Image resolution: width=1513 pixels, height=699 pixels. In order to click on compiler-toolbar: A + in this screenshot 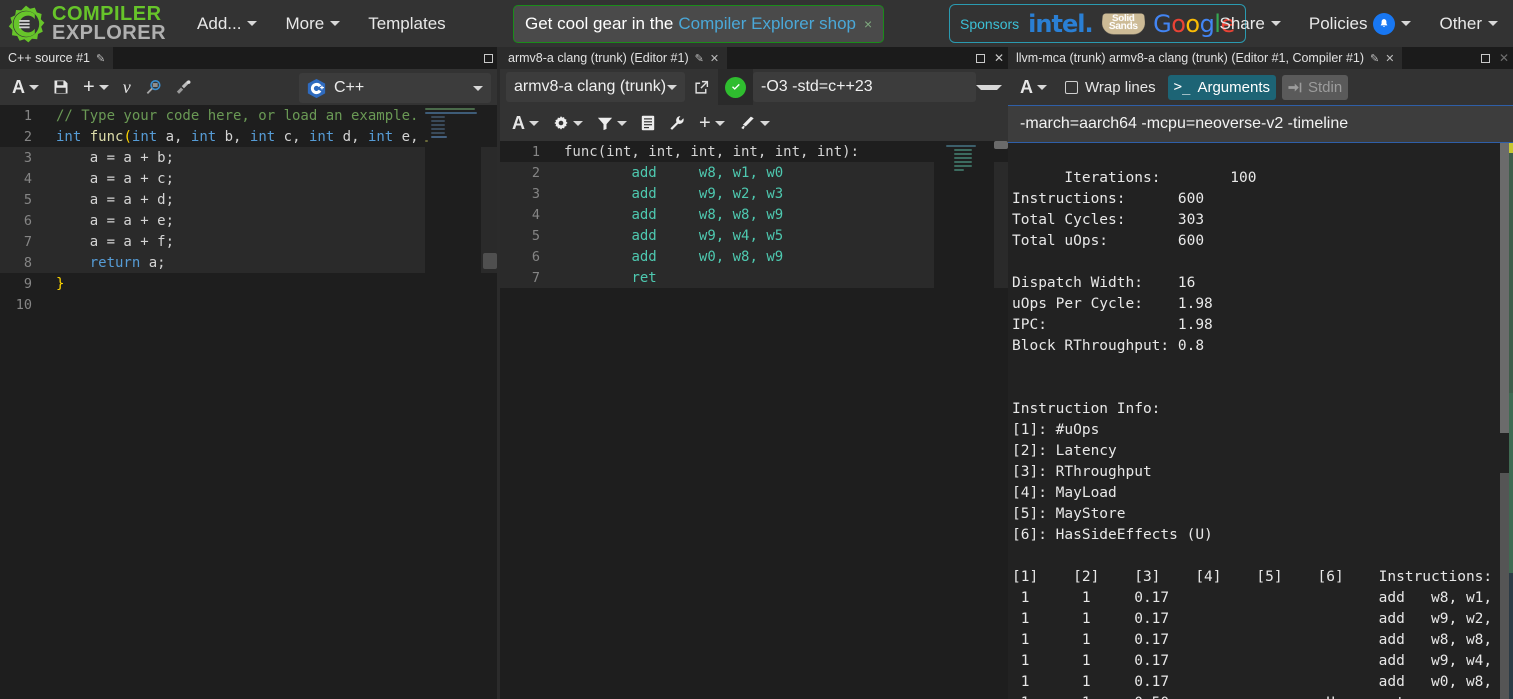, I will do `click(754, 123)`.